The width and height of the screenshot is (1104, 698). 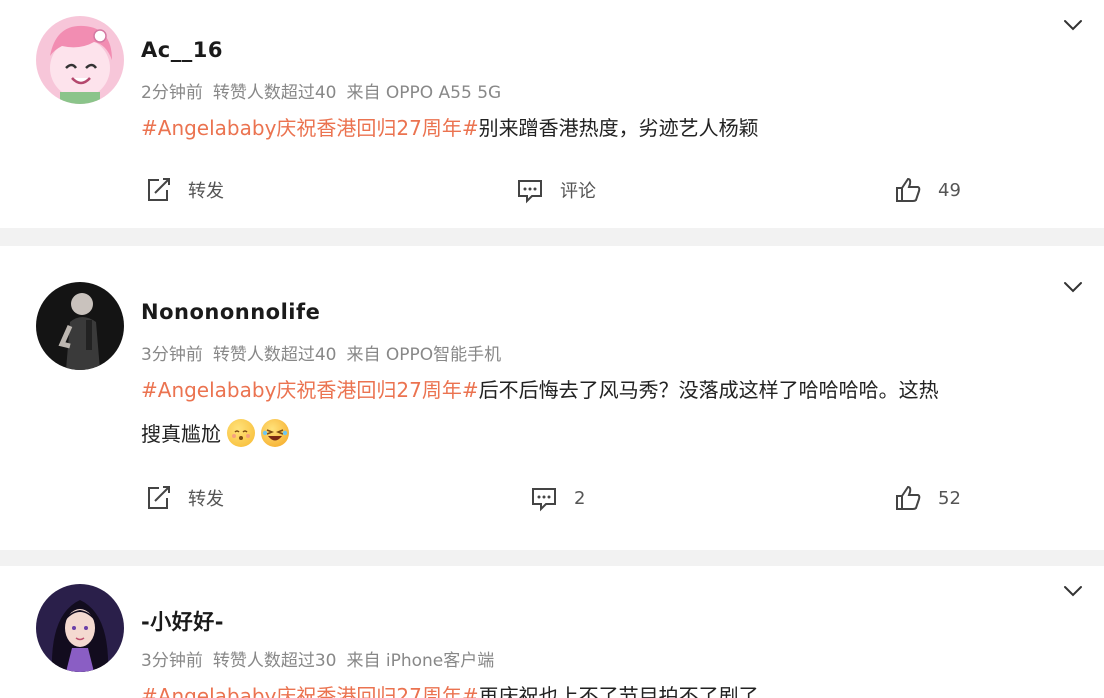 What do you see at coordinates (578, 191) in the screenshot?
I see `comment-label: 评论` at bounding box center [578, 191].